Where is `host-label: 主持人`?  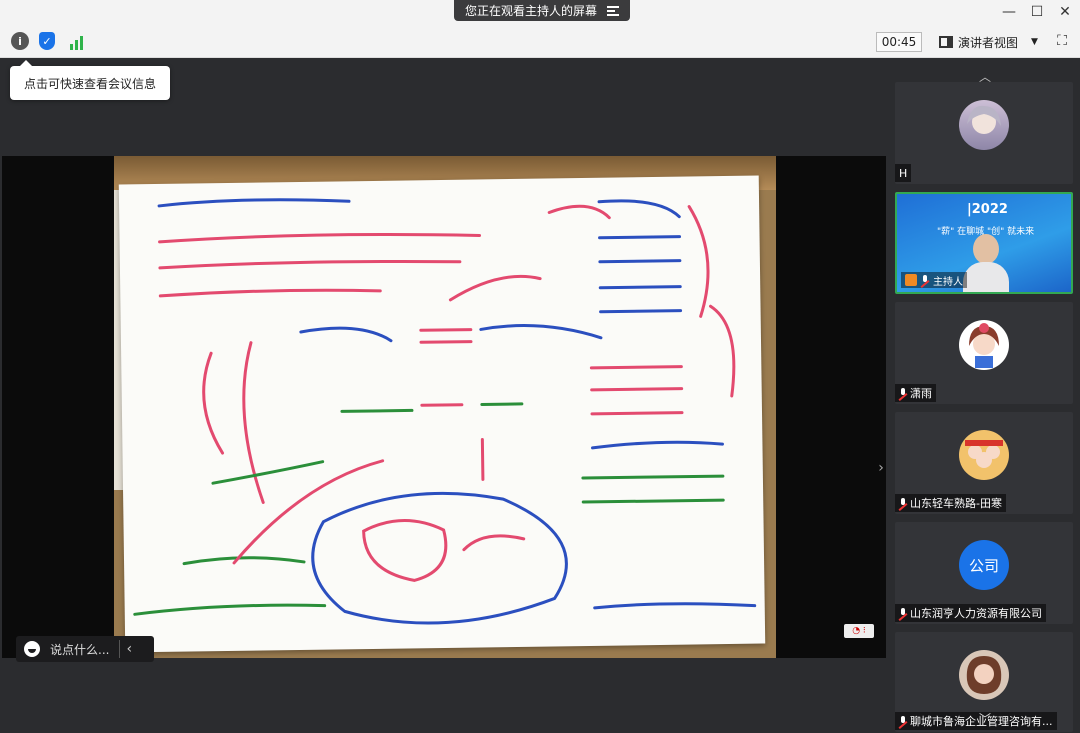 host-label: 主持人 is located at coordinates (934, 280).